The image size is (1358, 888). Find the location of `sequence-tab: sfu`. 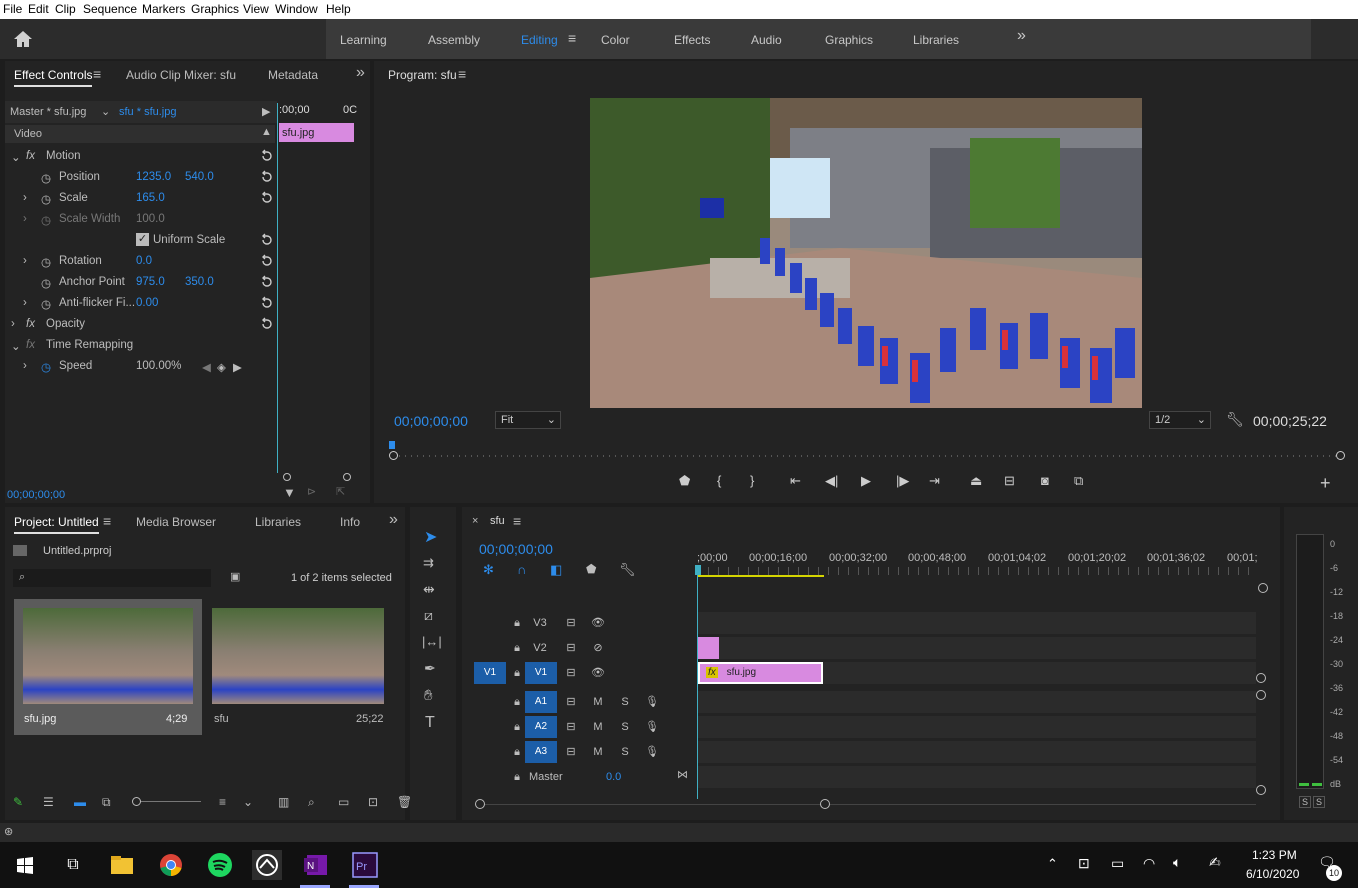

sequence-tab: sfu is located at coordinates (497, 521).